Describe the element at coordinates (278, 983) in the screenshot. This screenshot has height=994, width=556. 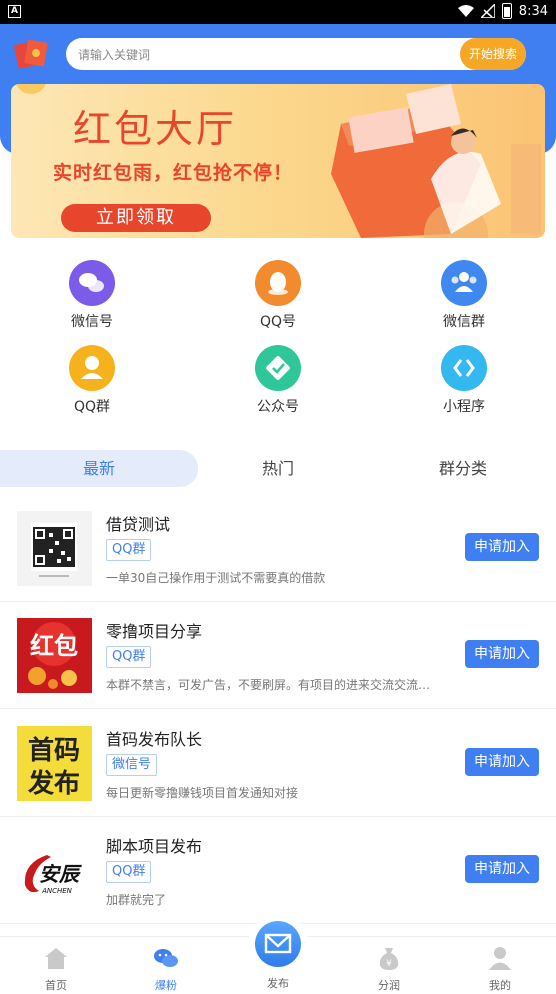
I see `nav-label: 发布` at that location.